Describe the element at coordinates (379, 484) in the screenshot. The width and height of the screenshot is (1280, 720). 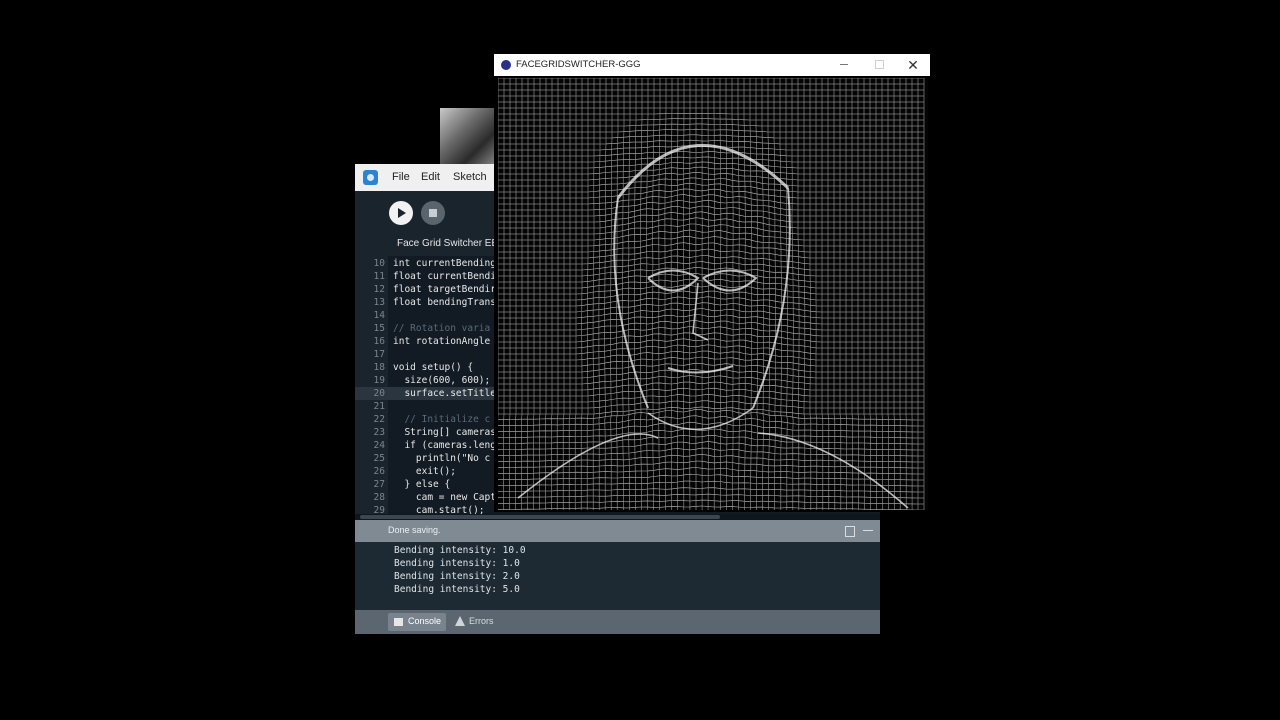
I see `line-number: 27` at that location.